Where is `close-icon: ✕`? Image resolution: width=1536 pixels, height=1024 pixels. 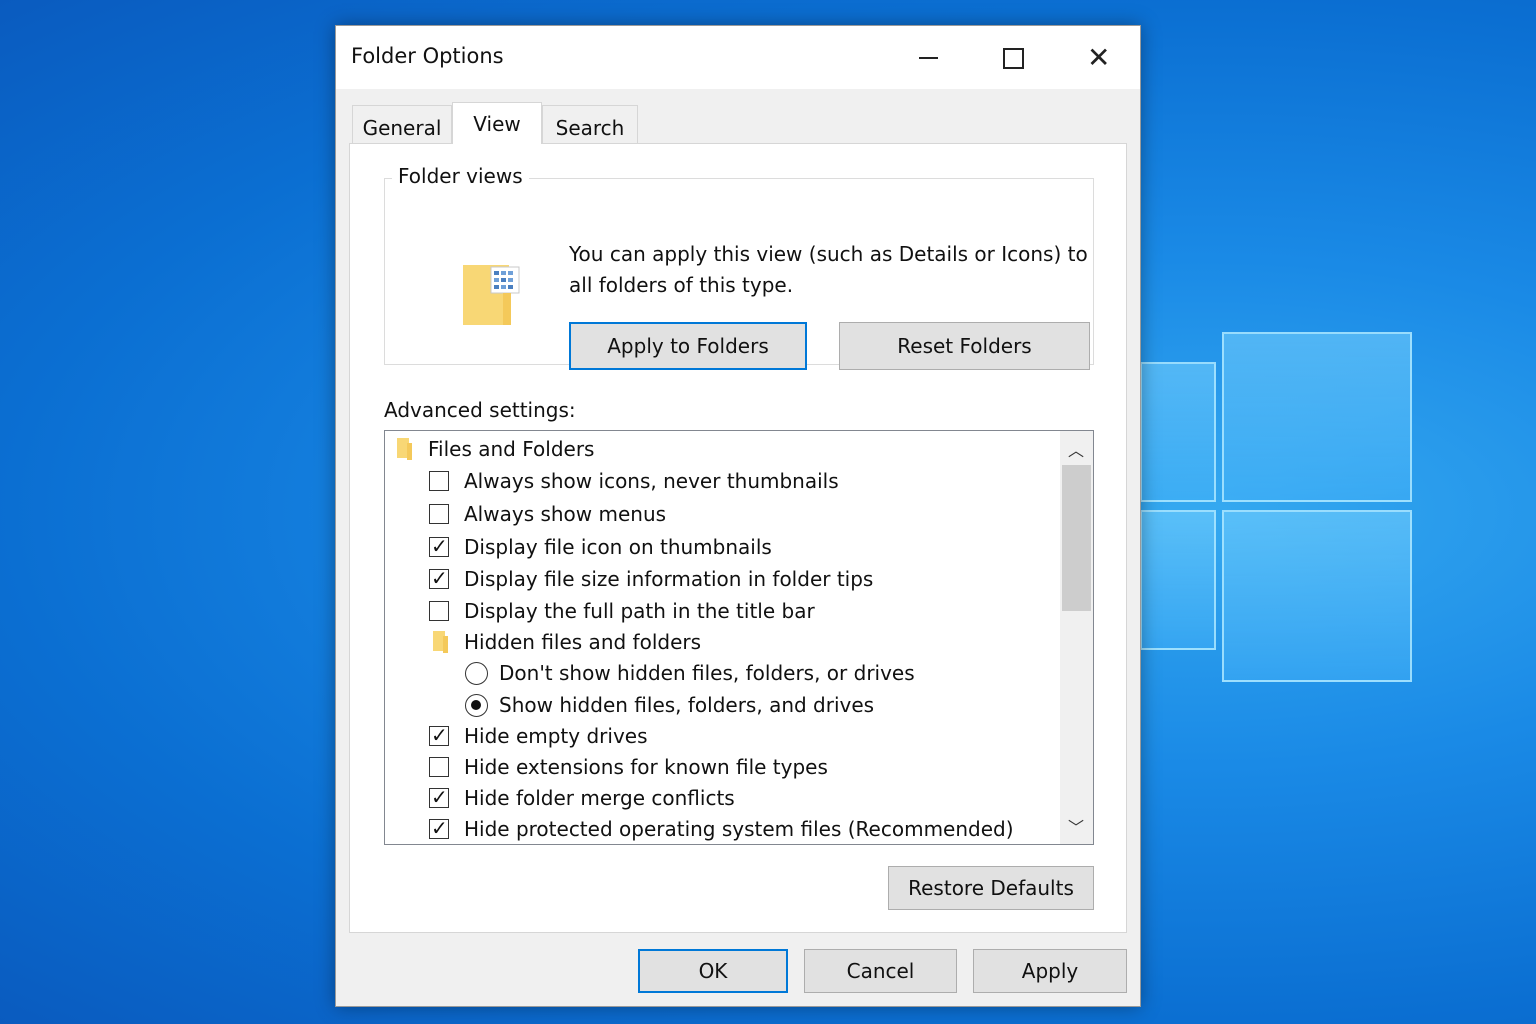
close-icon: ✕ is located at coordinates (1099, 57).